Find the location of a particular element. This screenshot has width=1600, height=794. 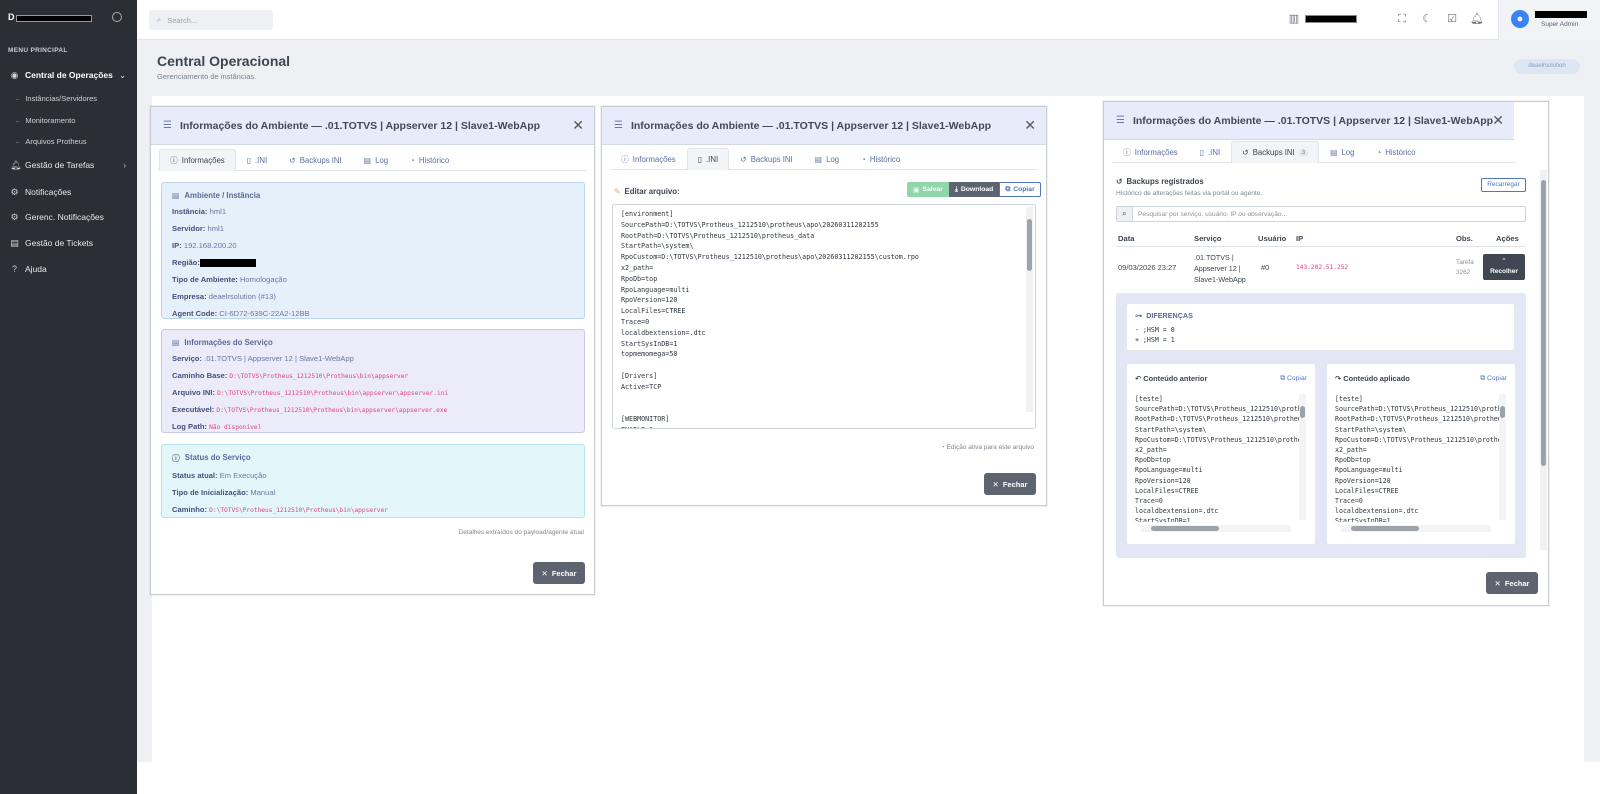

save-button: ▣ Salvar is located at coordinates (928, 189).